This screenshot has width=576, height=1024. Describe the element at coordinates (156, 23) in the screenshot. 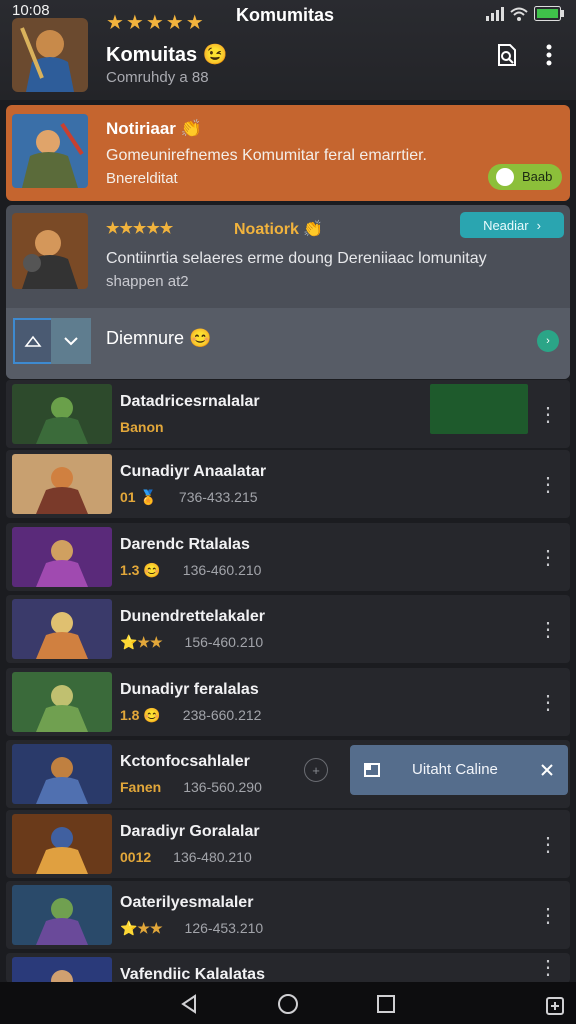

I see `rating-stars: ★★★★★` at that location.